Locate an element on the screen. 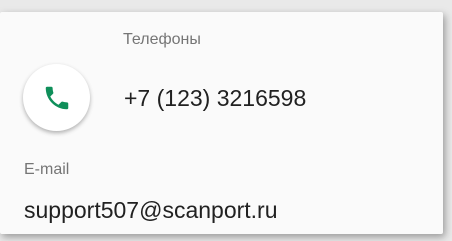 The image size is (452, 241). phone-icon is located at coordinates (56, 97).